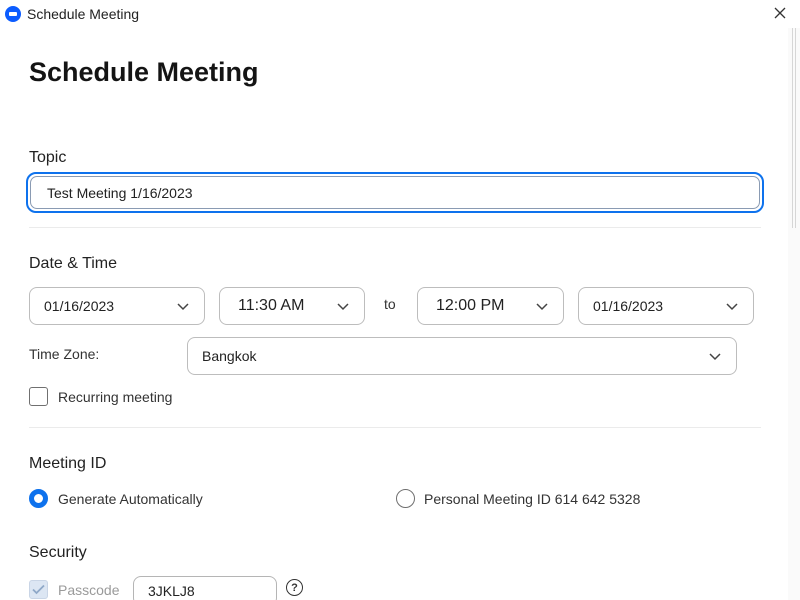  I want to click on personal-meeting-id-label: Personal Meeting ID 614 642 5328, so click(532, 499).